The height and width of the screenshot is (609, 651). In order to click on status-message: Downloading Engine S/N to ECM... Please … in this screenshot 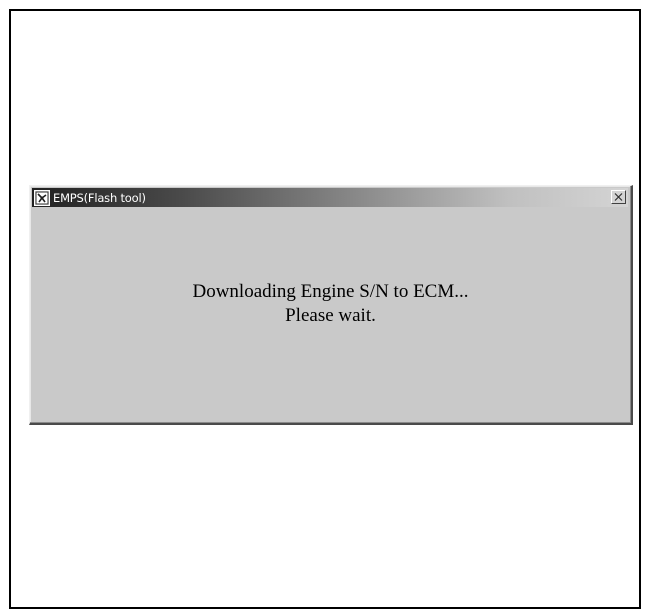, I will do `click(330, 304)`.